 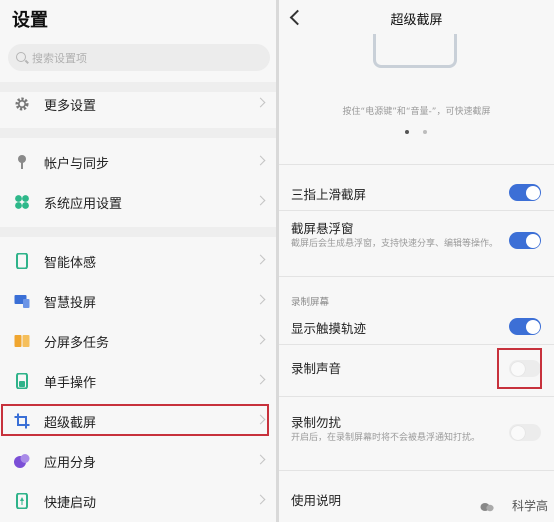 What do you see at coordinates (22, 301) in the screenshot?
I see `cast-screen-icon` at bounding box center [22, 301].